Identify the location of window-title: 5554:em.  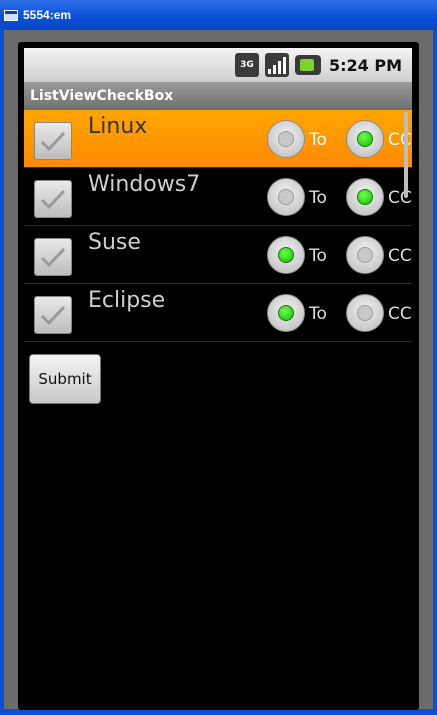
(47, 15).